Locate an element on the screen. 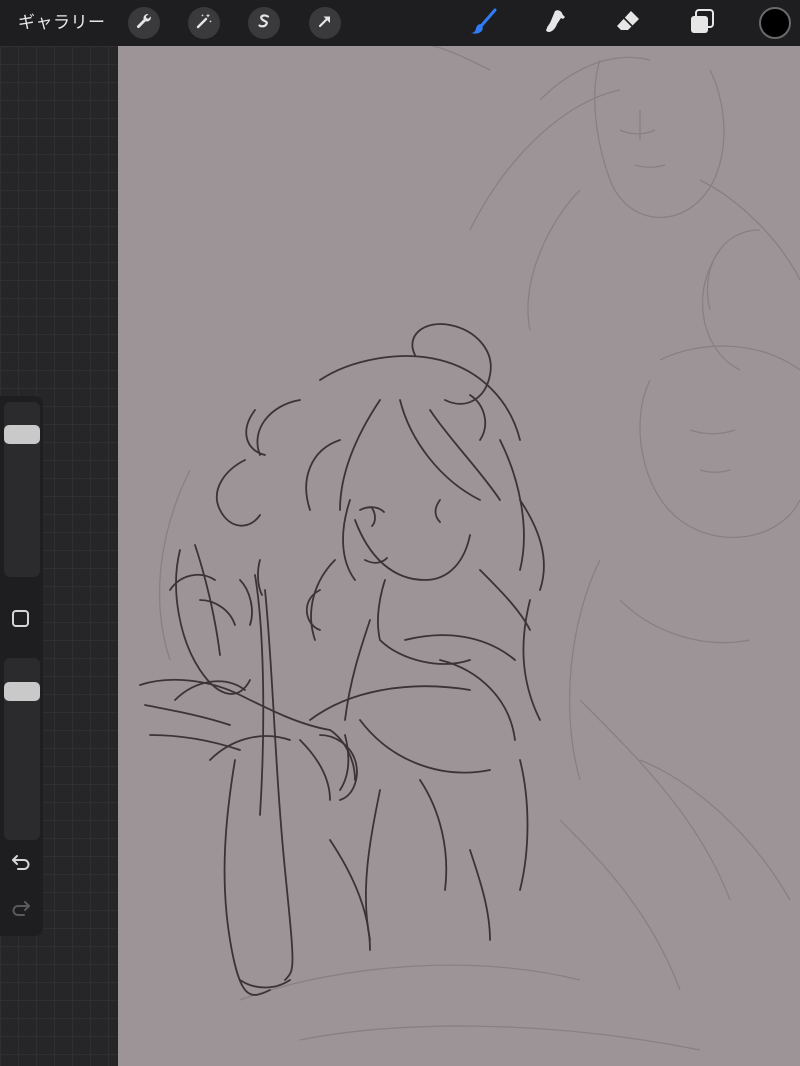  redo-button is located at coordinates (21, 910).